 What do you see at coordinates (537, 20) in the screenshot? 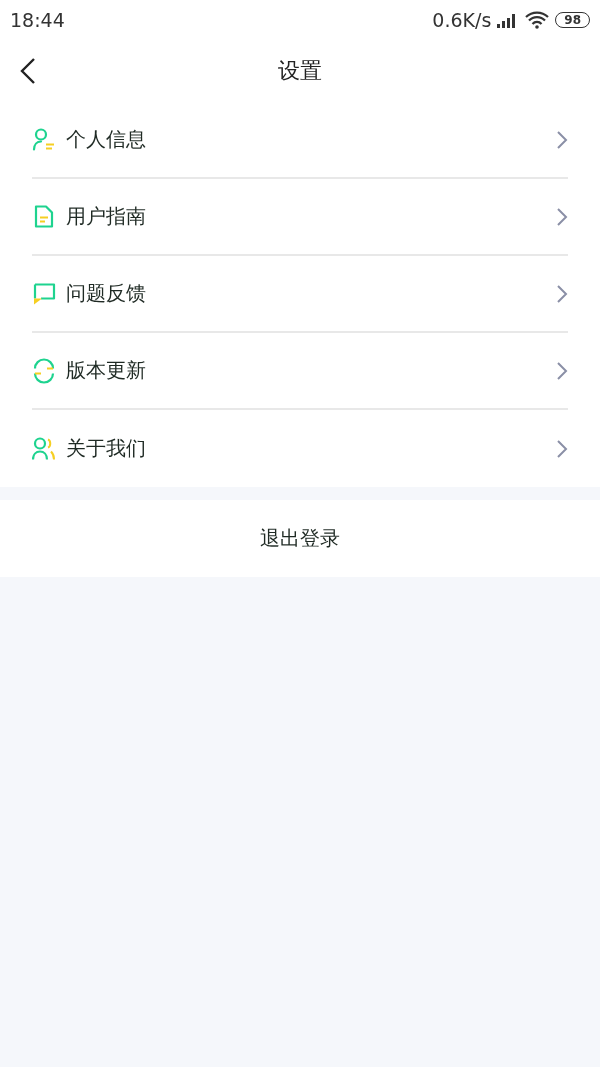
I see `wifi-icon` at bounding box center [537, 20].